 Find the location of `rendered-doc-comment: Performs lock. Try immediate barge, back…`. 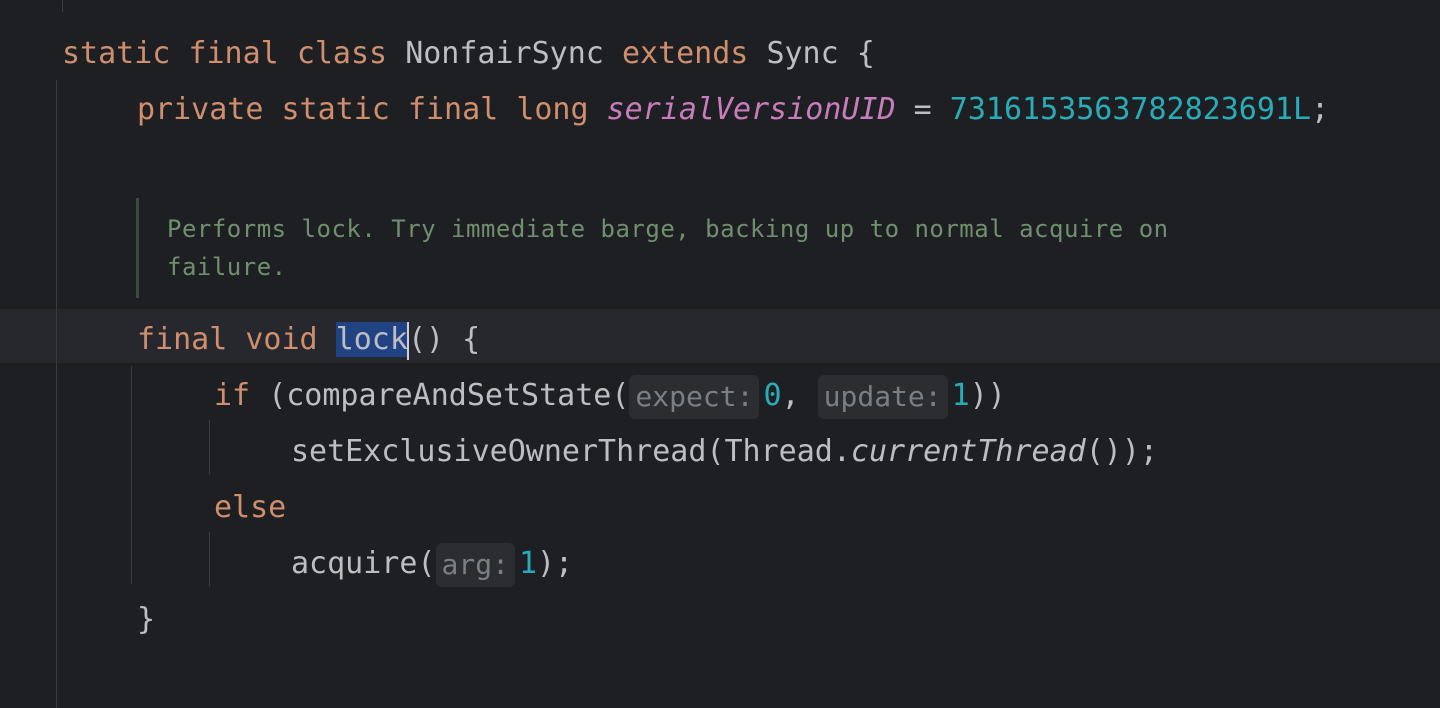

rendered-doc-comment: Performs lock. Try immediate barge, back… is located at coordinates (697, 248).